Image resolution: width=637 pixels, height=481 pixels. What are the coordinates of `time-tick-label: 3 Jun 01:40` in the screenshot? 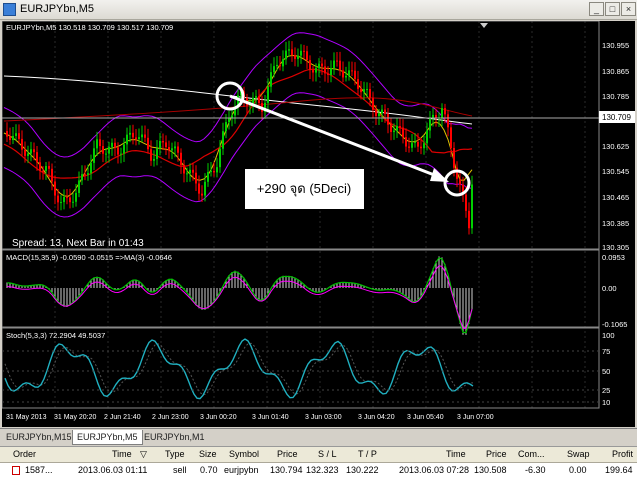 It's located at (270, 417).